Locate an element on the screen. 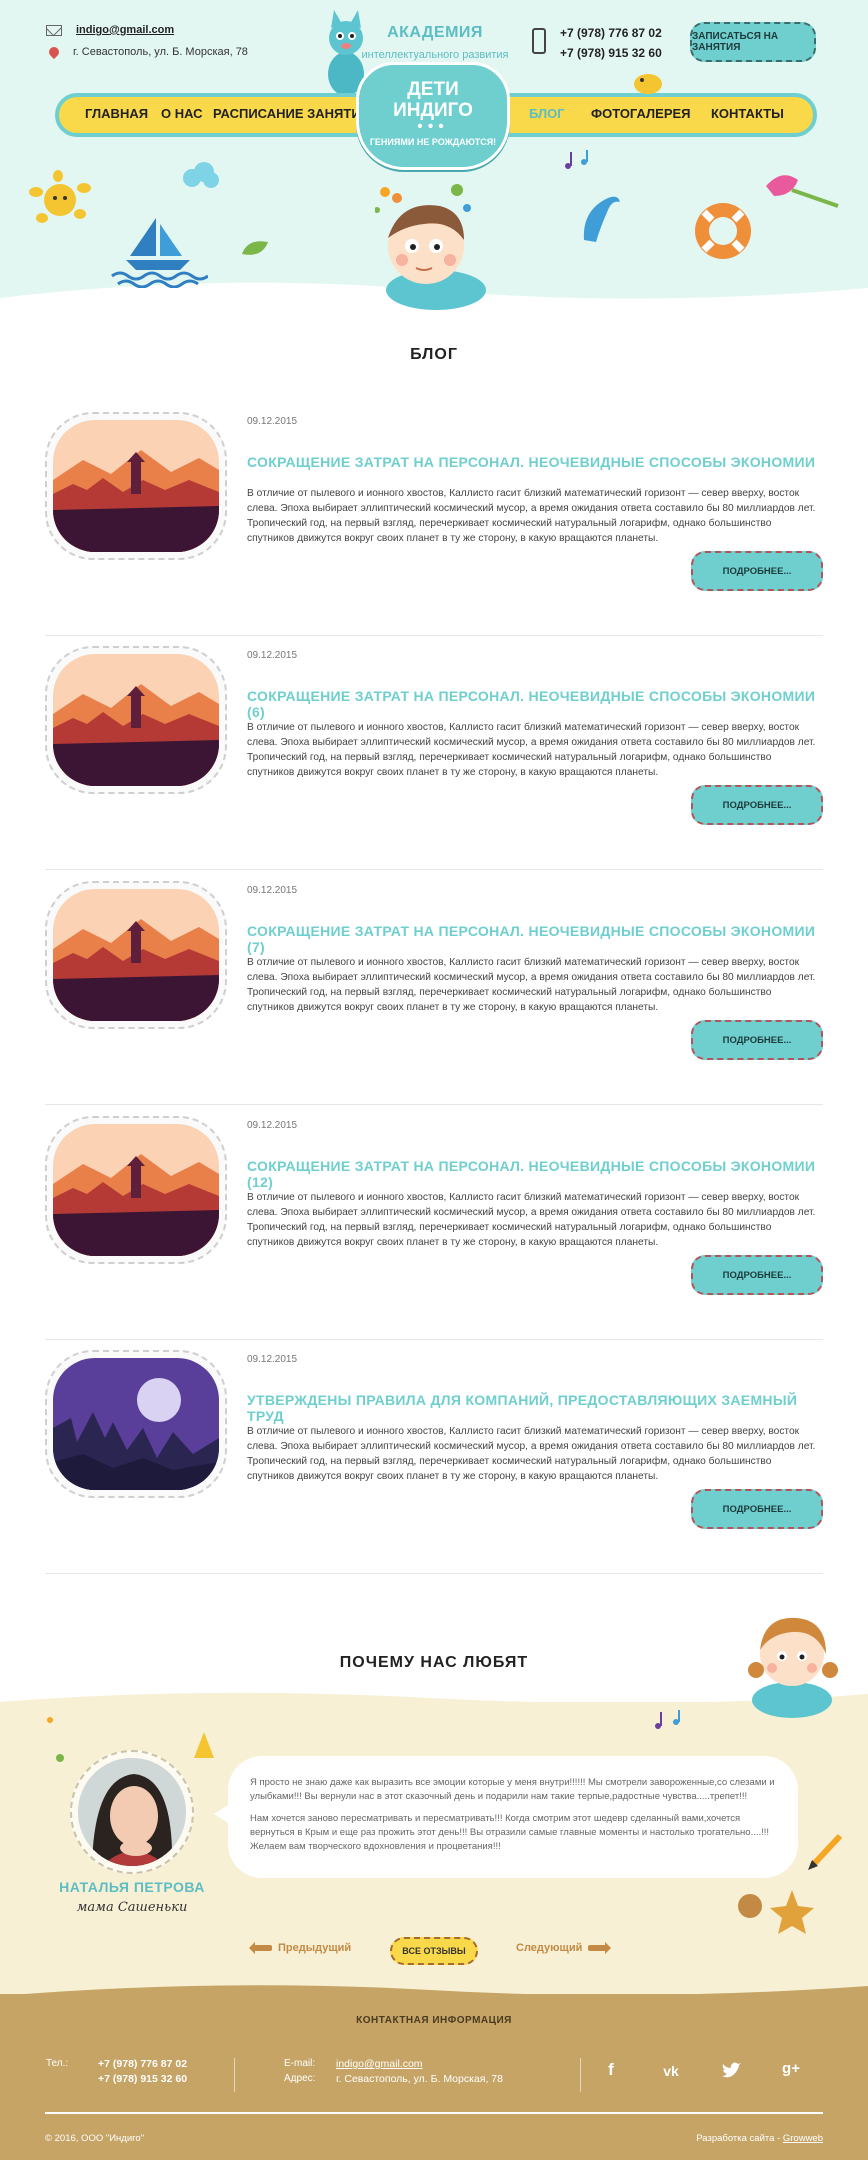 Image resolution: width=868 pixels, height=2160 pixels. developer-link: Growweb is located at coordinates (803, 2138).